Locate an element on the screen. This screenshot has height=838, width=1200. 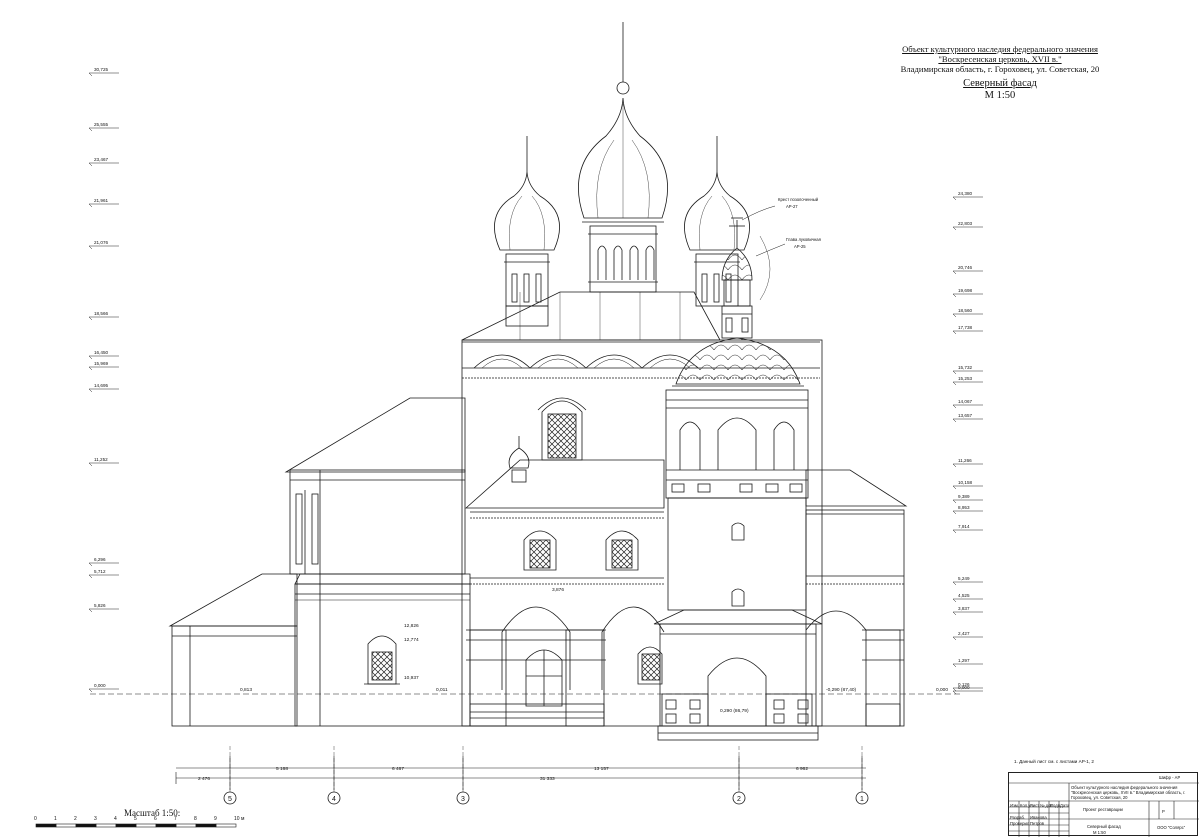
right-level-mark: 7,914 is located at coordinates (967, 529).